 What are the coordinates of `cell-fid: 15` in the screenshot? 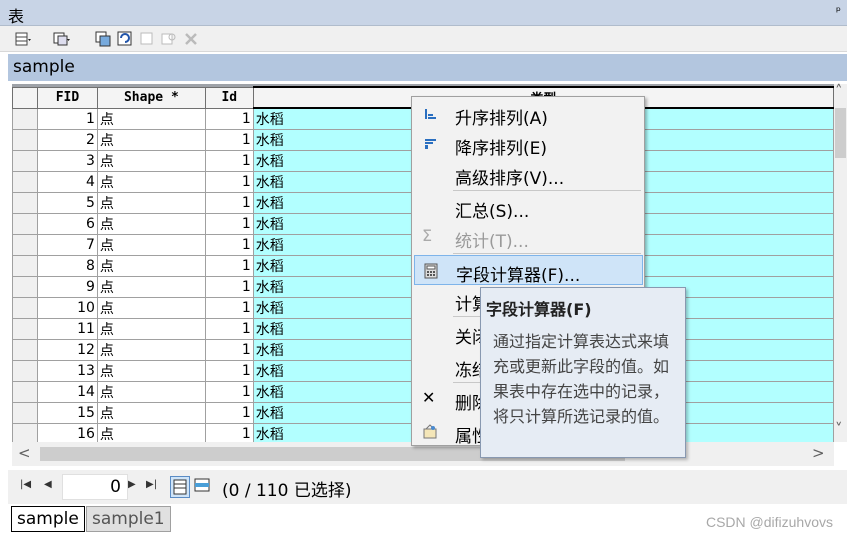 It's located at (67, 413).